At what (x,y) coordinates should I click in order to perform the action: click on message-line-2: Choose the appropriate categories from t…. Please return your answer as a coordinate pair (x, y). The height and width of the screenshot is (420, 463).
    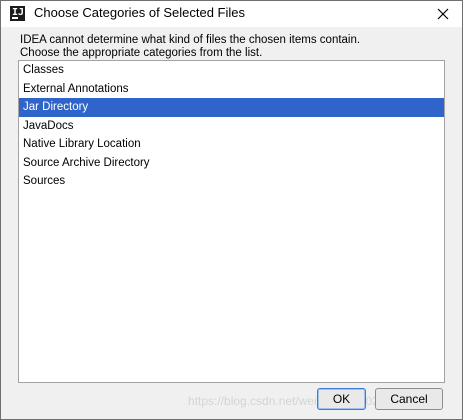
    Looking at the image, I should click on (141, 53).